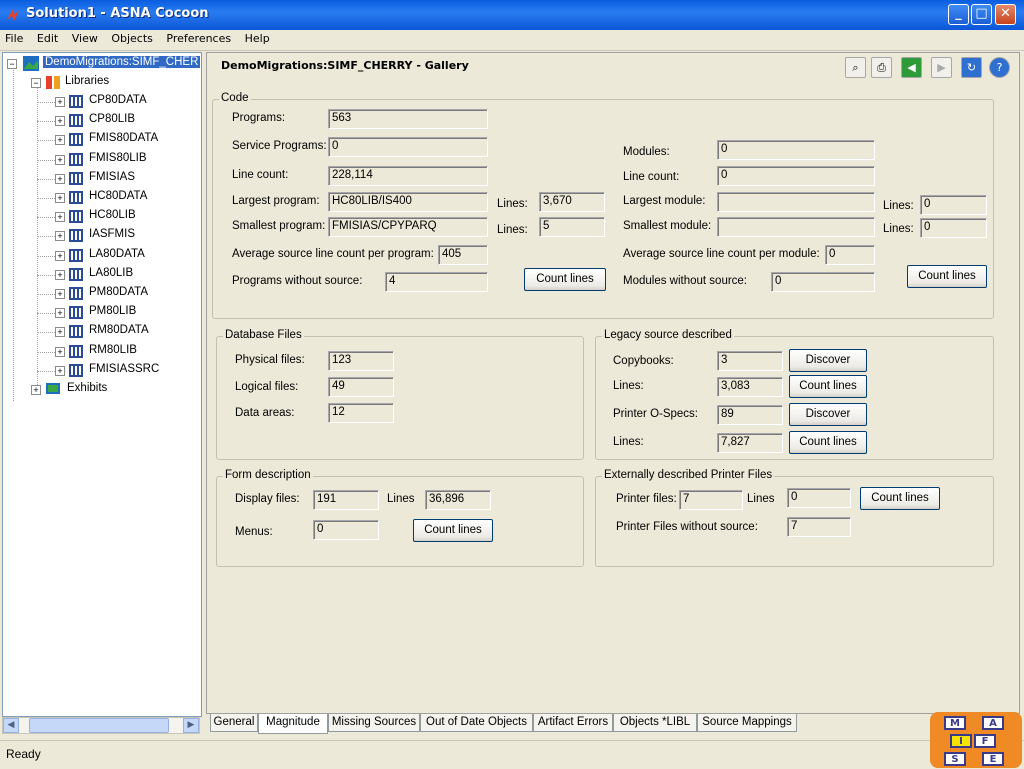 Image resolution: width=1024 pixels, height=769 pixels. Describe the element at coordinates (257, 39) in the screenshot. I see `menu-help: Help` at that location.